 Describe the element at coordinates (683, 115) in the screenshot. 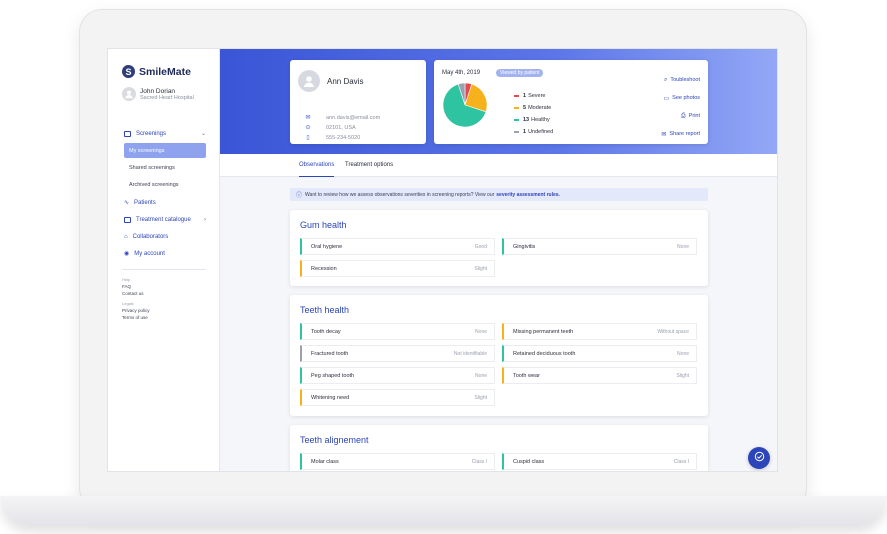

I see `printer-icon: ⎙` at that location.